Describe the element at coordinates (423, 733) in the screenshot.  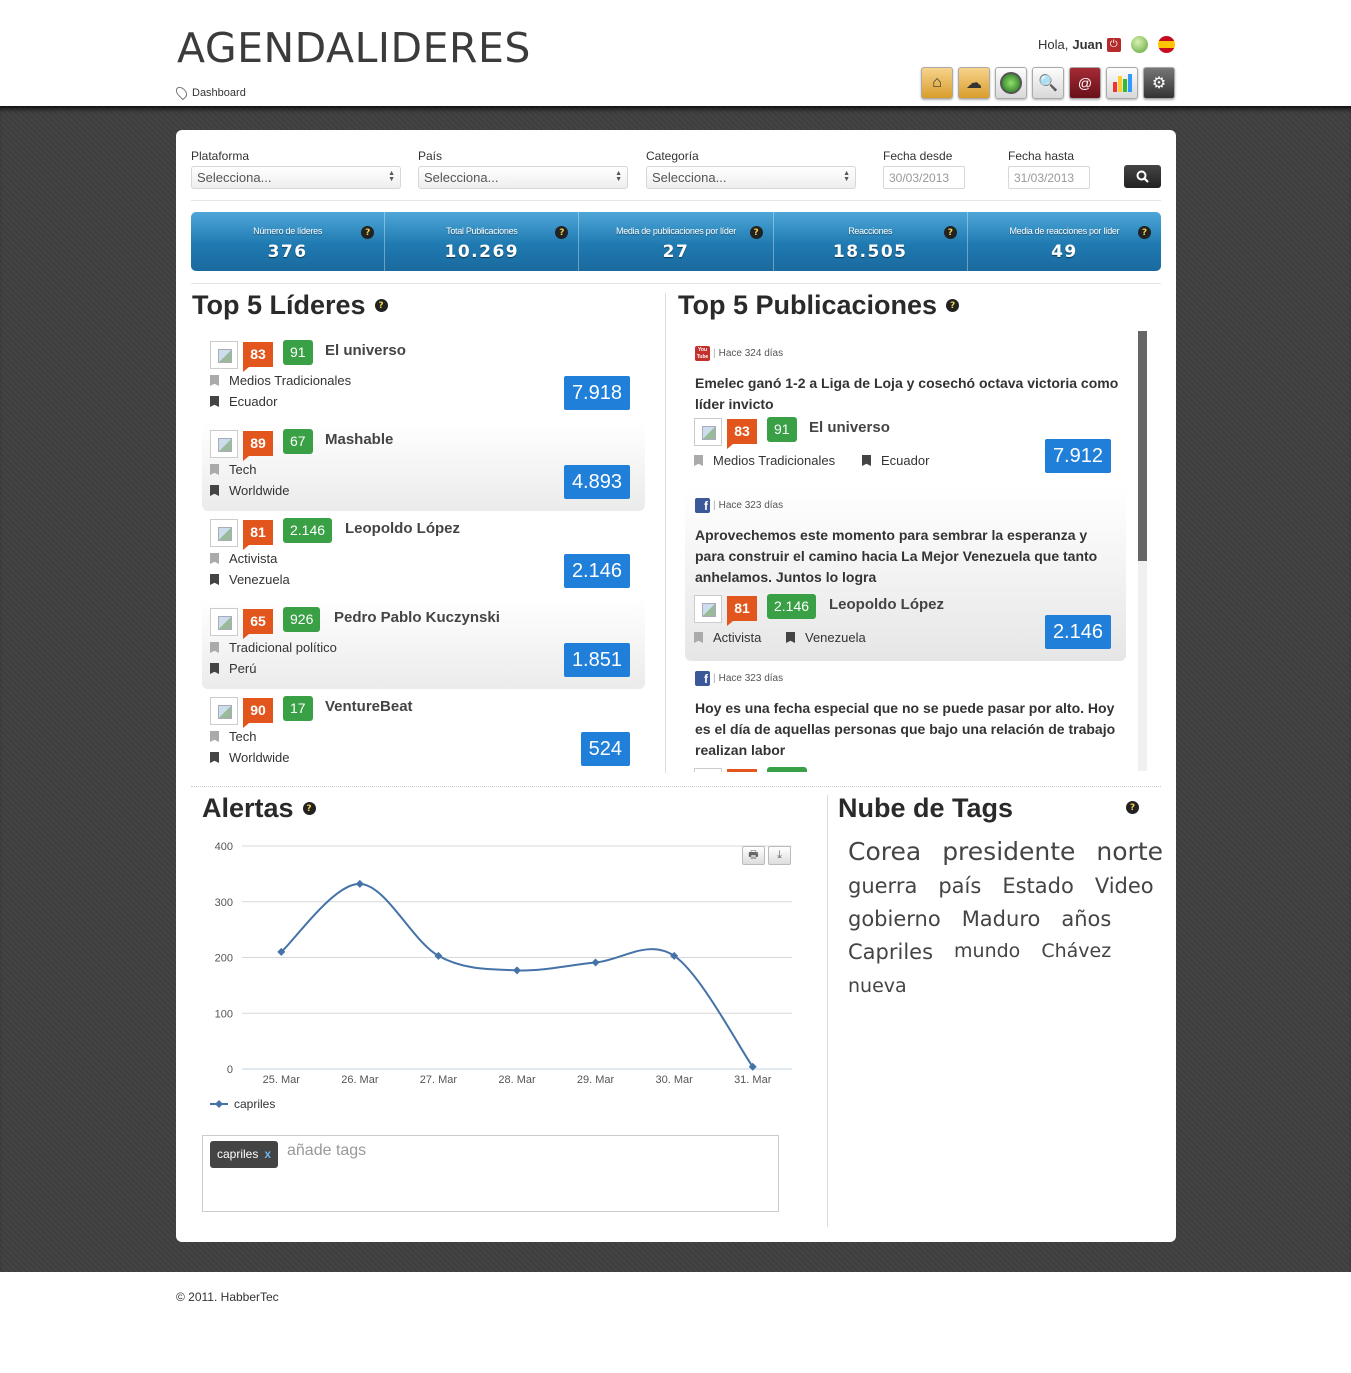
I see `leader-item: 90 17 VentureBeat Tech Worldwide 524` at that location.